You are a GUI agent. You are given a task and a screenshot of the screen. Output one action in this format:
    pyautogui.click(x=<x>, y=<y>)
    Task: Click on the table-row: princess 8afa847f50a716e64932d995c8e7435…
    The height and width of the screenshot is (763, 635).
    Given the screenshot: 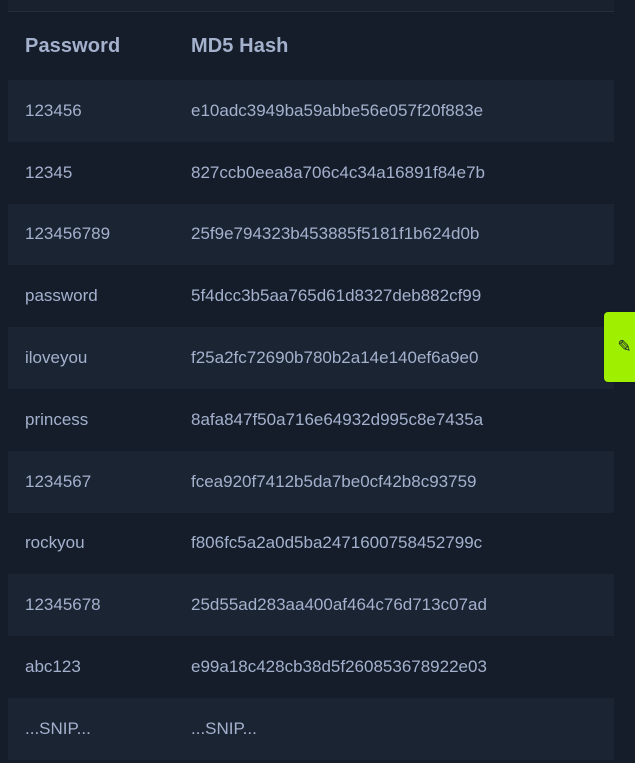 What is the action you would take?
    pyautogui.click(x=311, y=419)
    